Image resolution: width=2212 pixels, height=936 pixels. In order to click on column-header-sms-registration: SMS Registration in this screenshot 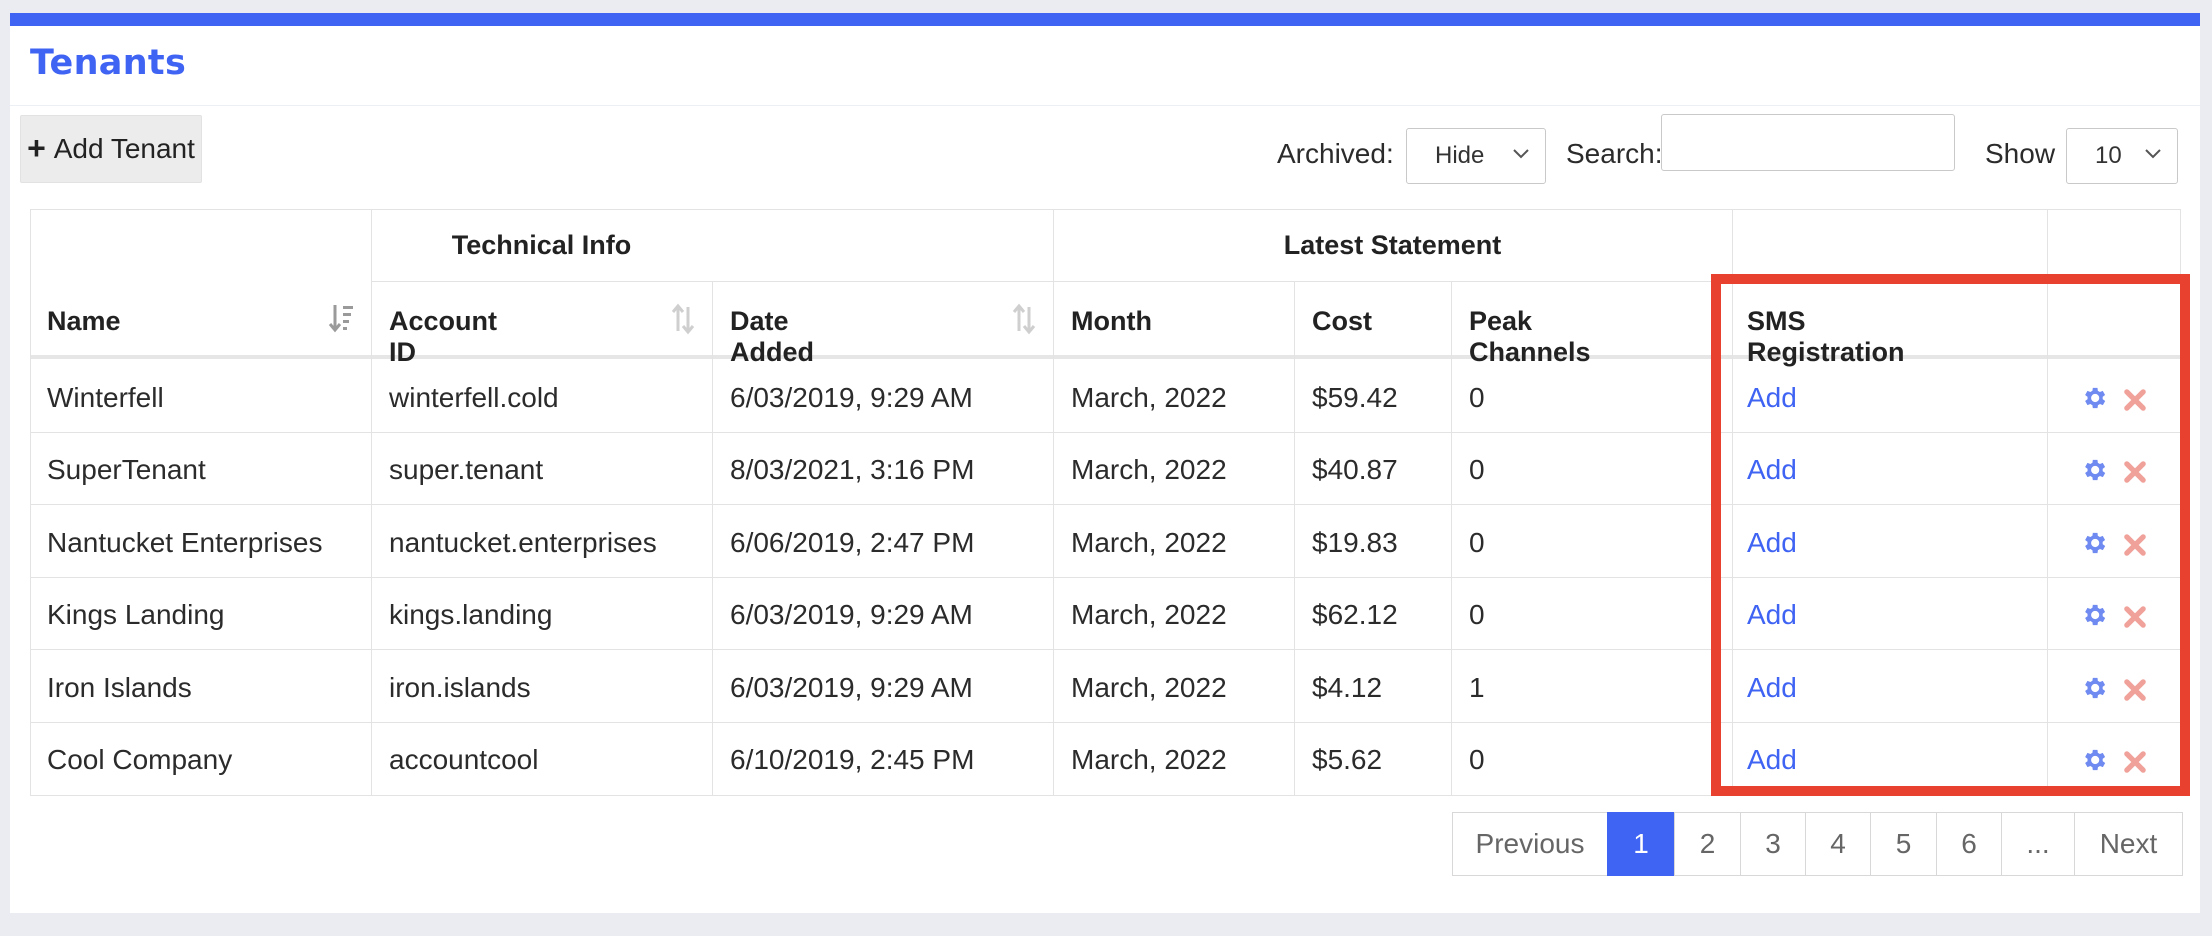, I will do `click(1826, 336)`.